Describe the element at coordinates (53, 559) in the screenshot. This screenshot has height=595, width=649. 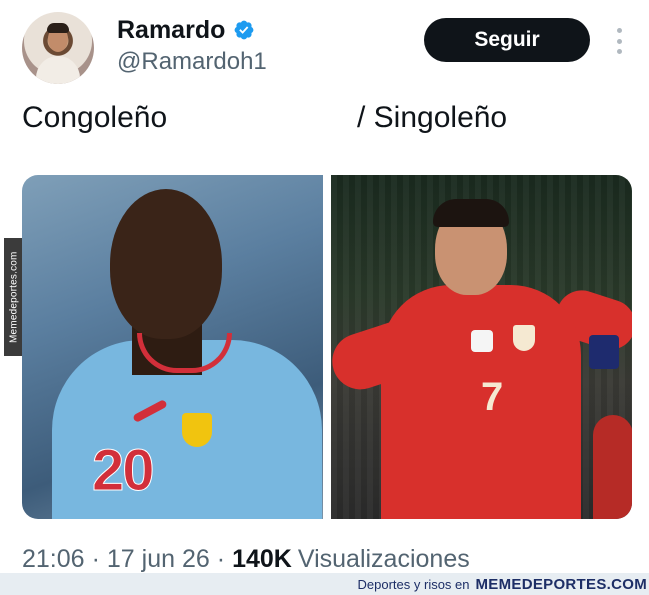
I see `tweet-time: 21:06` at that location.